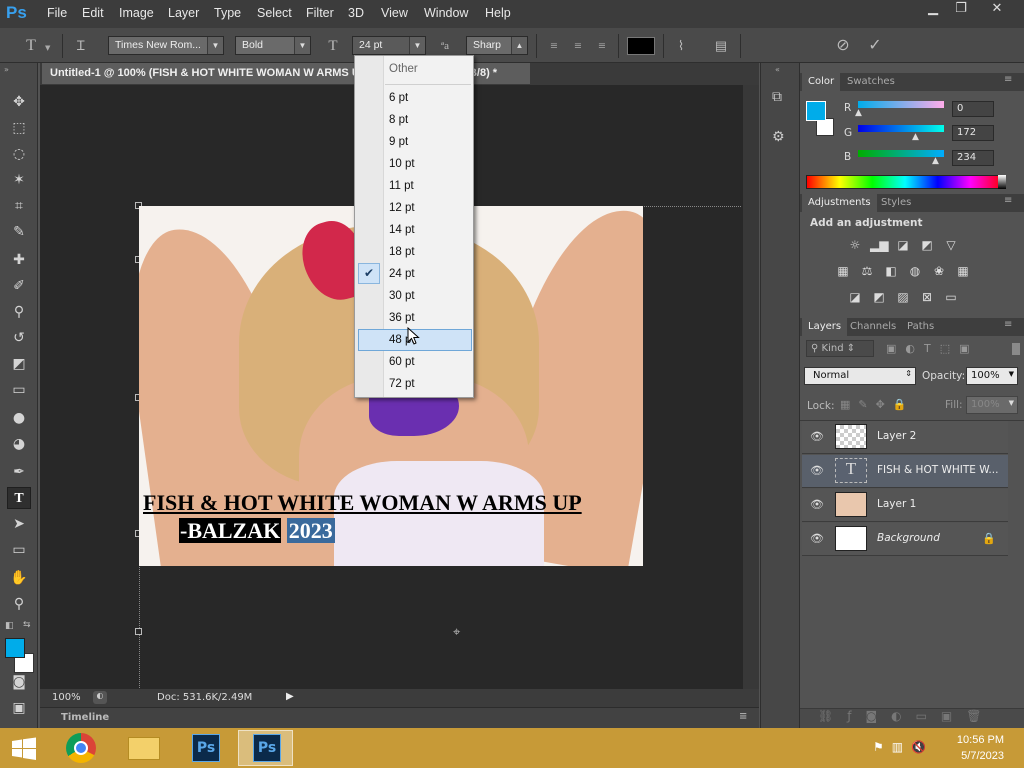  What do you see at coordinates (19, 260) in the screenshot?
I see `healing-brush-tool-icon: ✚` at bounding box center [19, 260].